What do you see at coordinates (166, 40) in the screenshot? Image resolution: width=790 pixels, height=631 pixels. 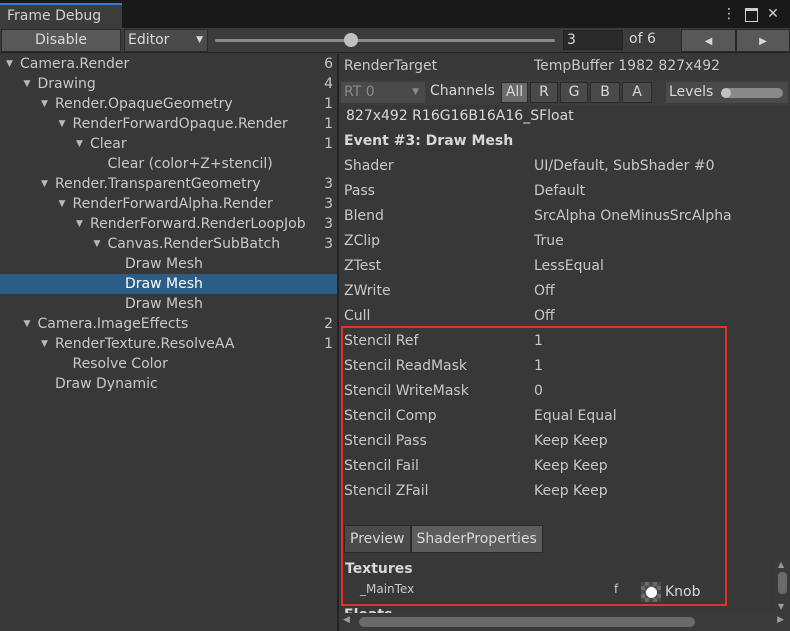 I see `target-dropdown: Editor ▼` at bounding box center [166, 40].